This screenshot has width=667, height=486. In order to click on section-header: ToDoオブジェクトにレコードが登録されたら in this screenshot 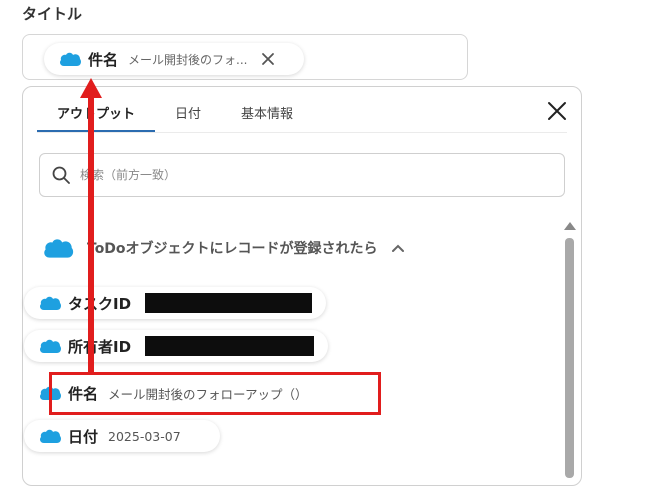, I will do `click(222, 248)`.